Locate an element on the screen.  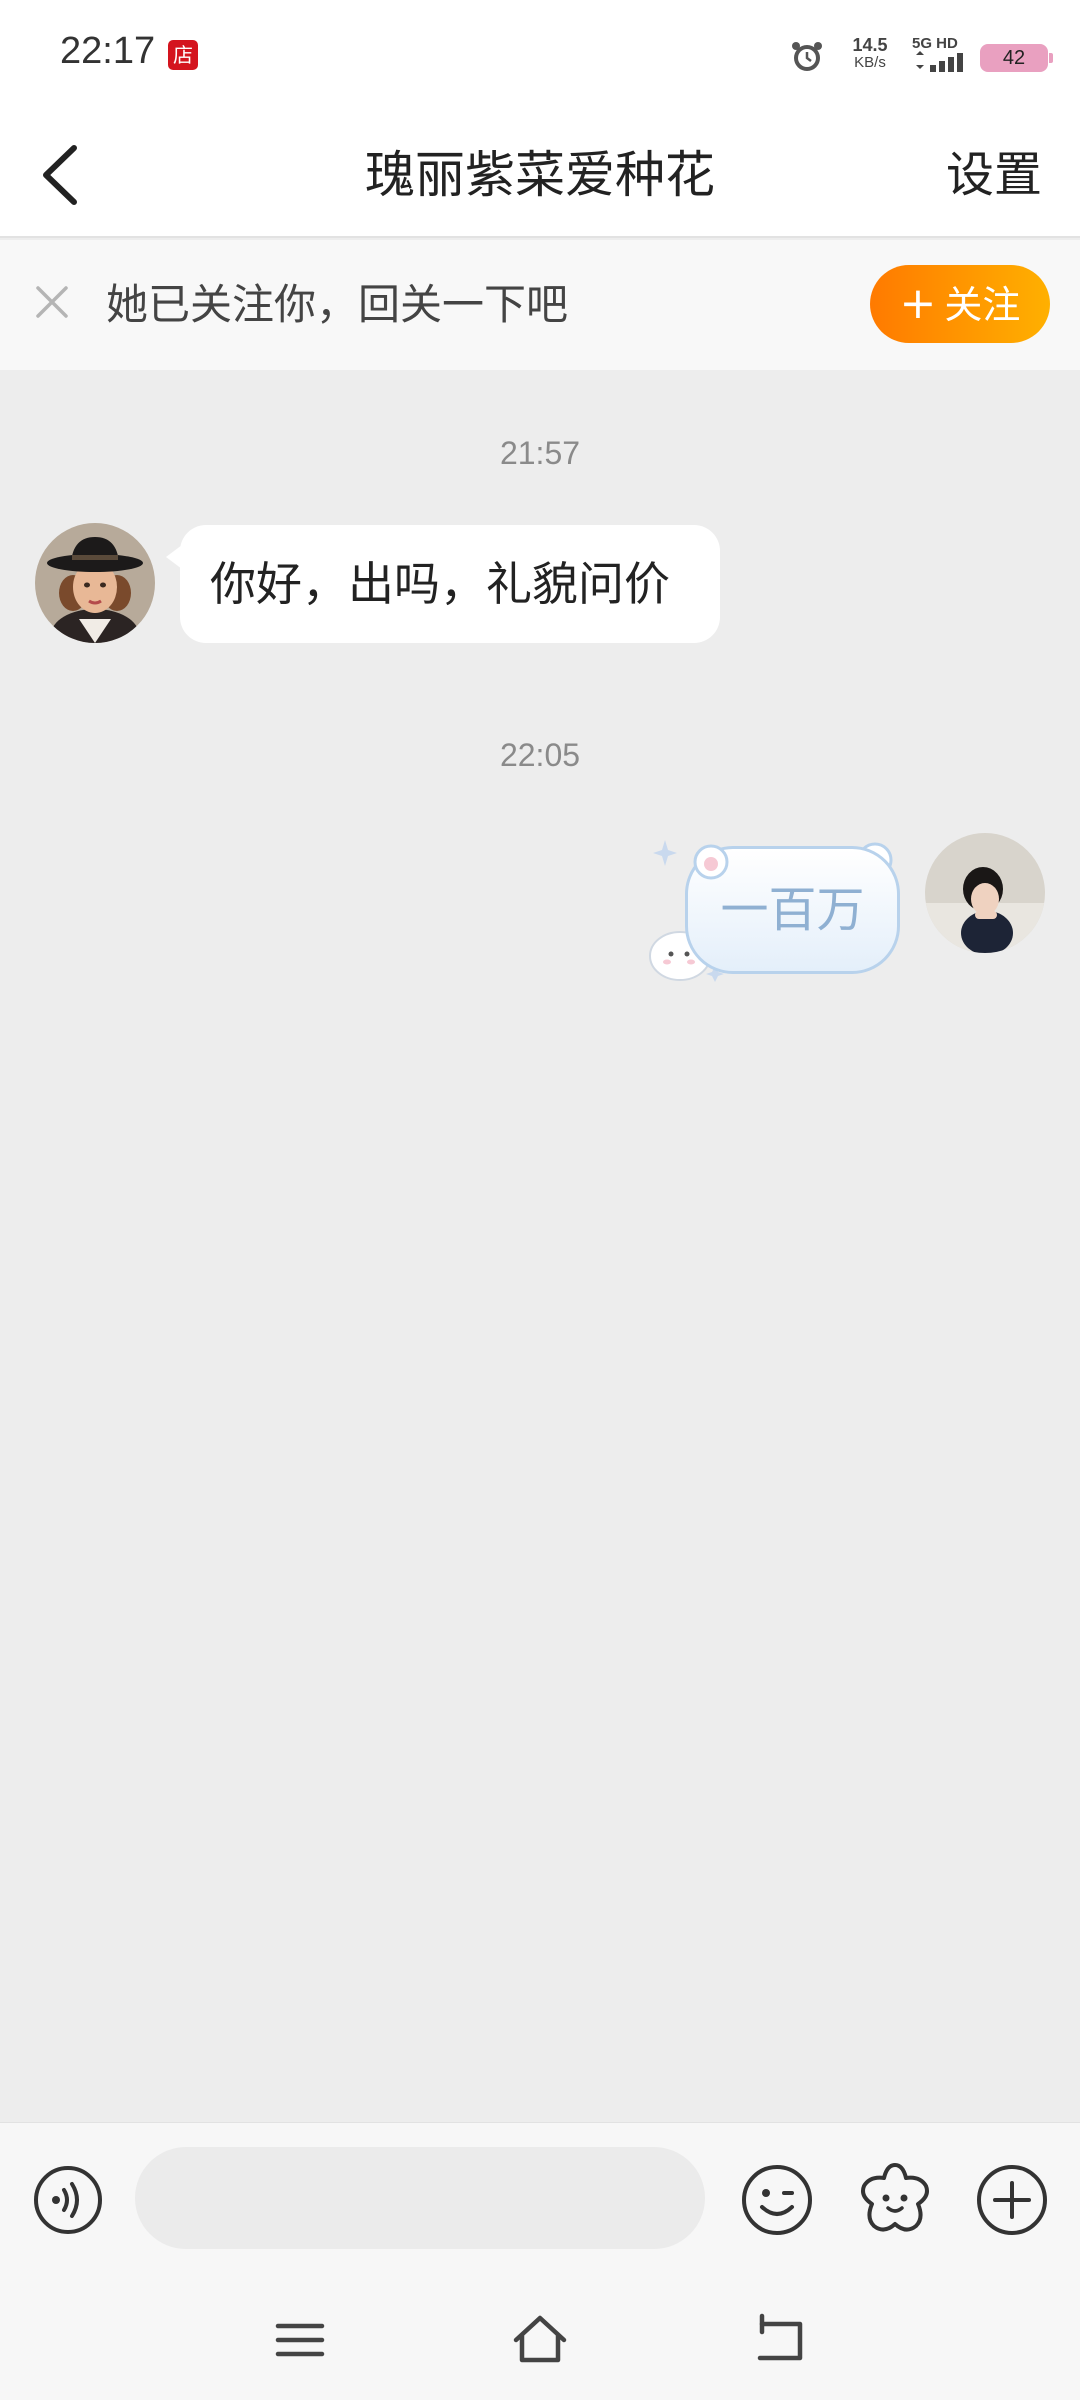
my-avatar is located at coordinates (985, 893).